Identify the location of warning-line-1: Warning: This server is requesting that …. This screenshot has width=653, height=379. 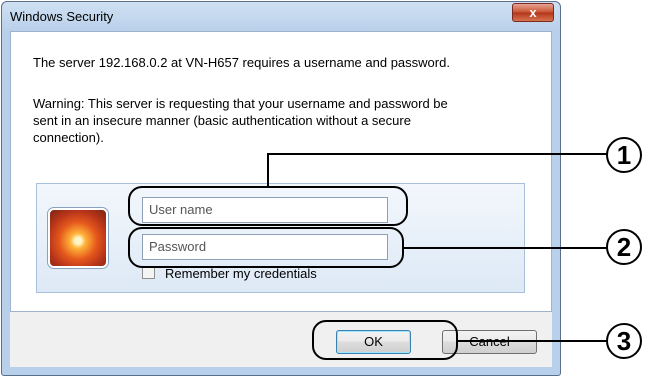
(240, 103).